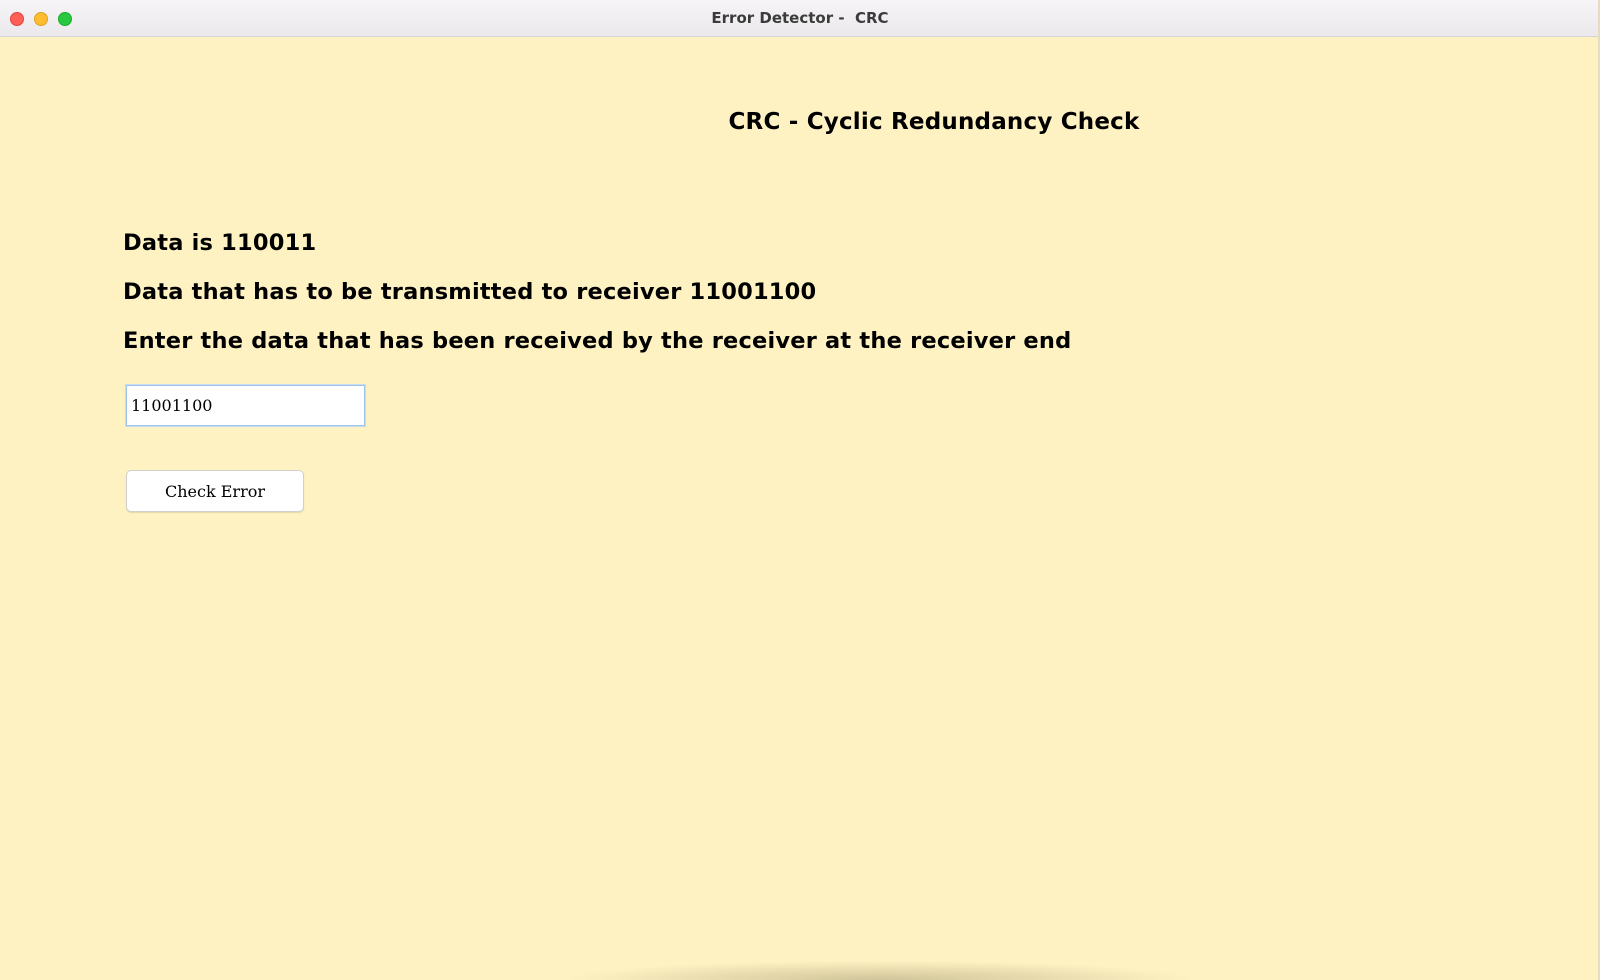 Image resolution: width=1600 pixels, height=980 pixels. What do you see at coordinates (215, 491) in the screenshot?
I see `check-error-button: Check Error` at bounding box center [215, 491].